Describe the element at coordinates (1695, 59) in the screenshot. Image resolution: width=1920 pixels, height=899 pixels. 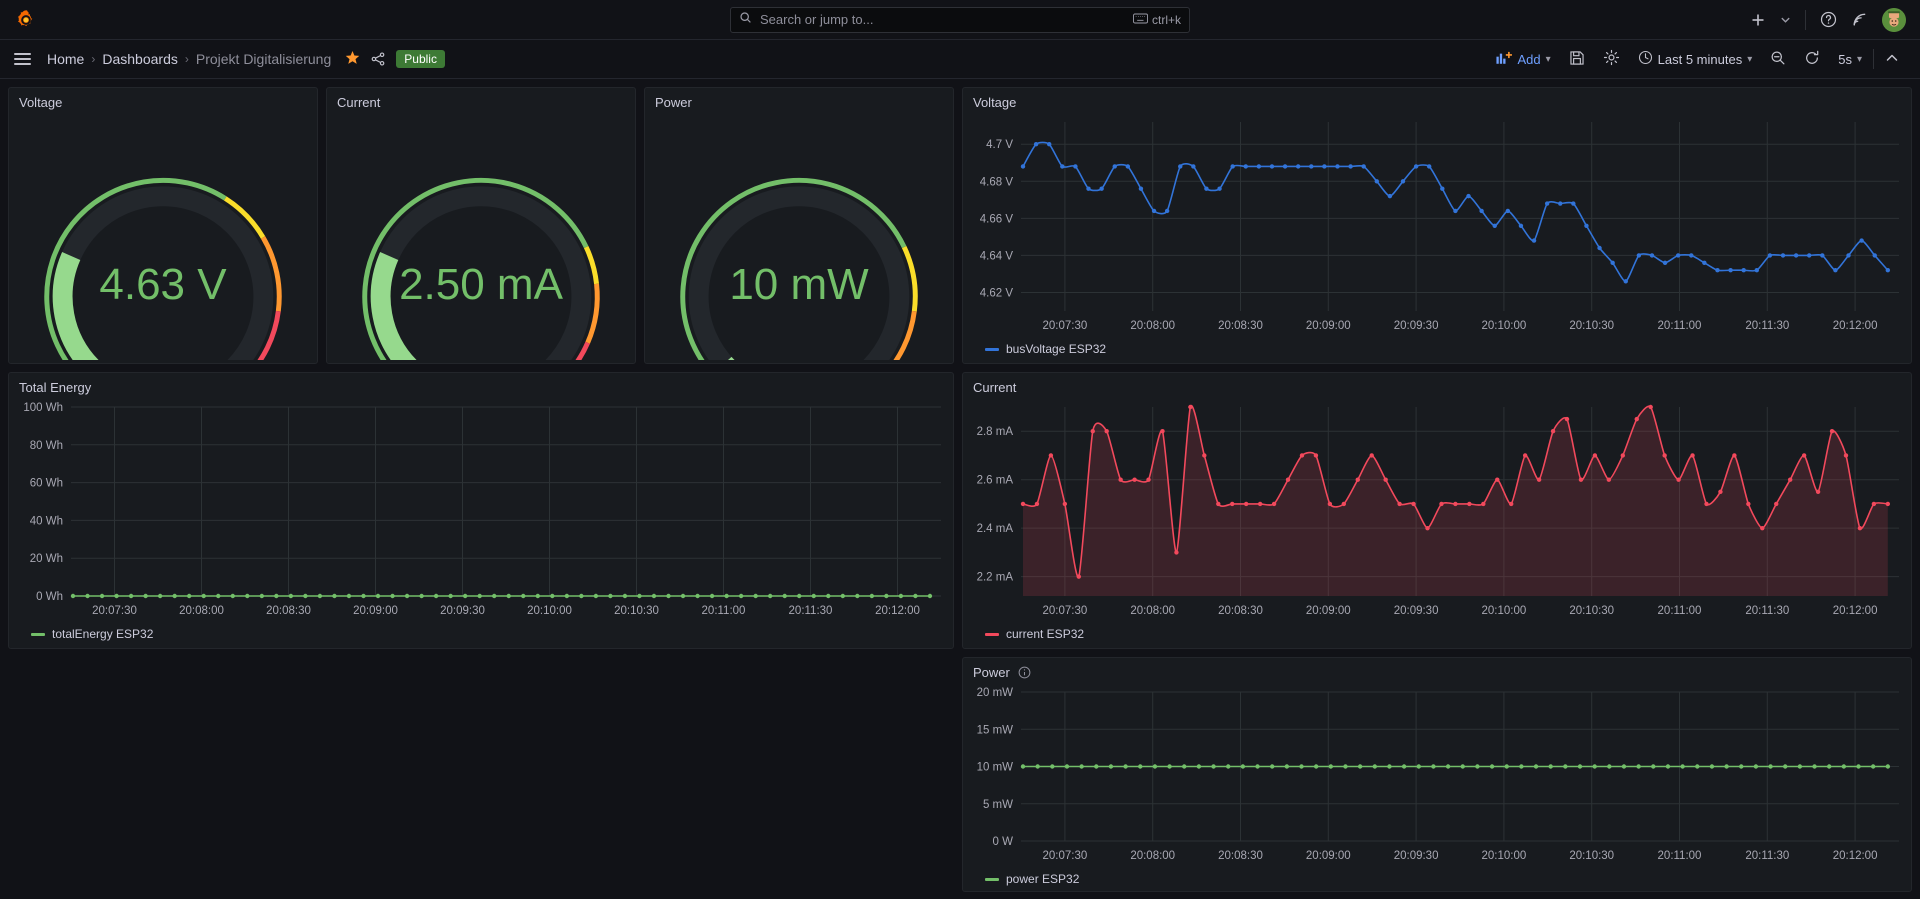
I see `time-range-picker: Last 5 minutes ▾` at that location.